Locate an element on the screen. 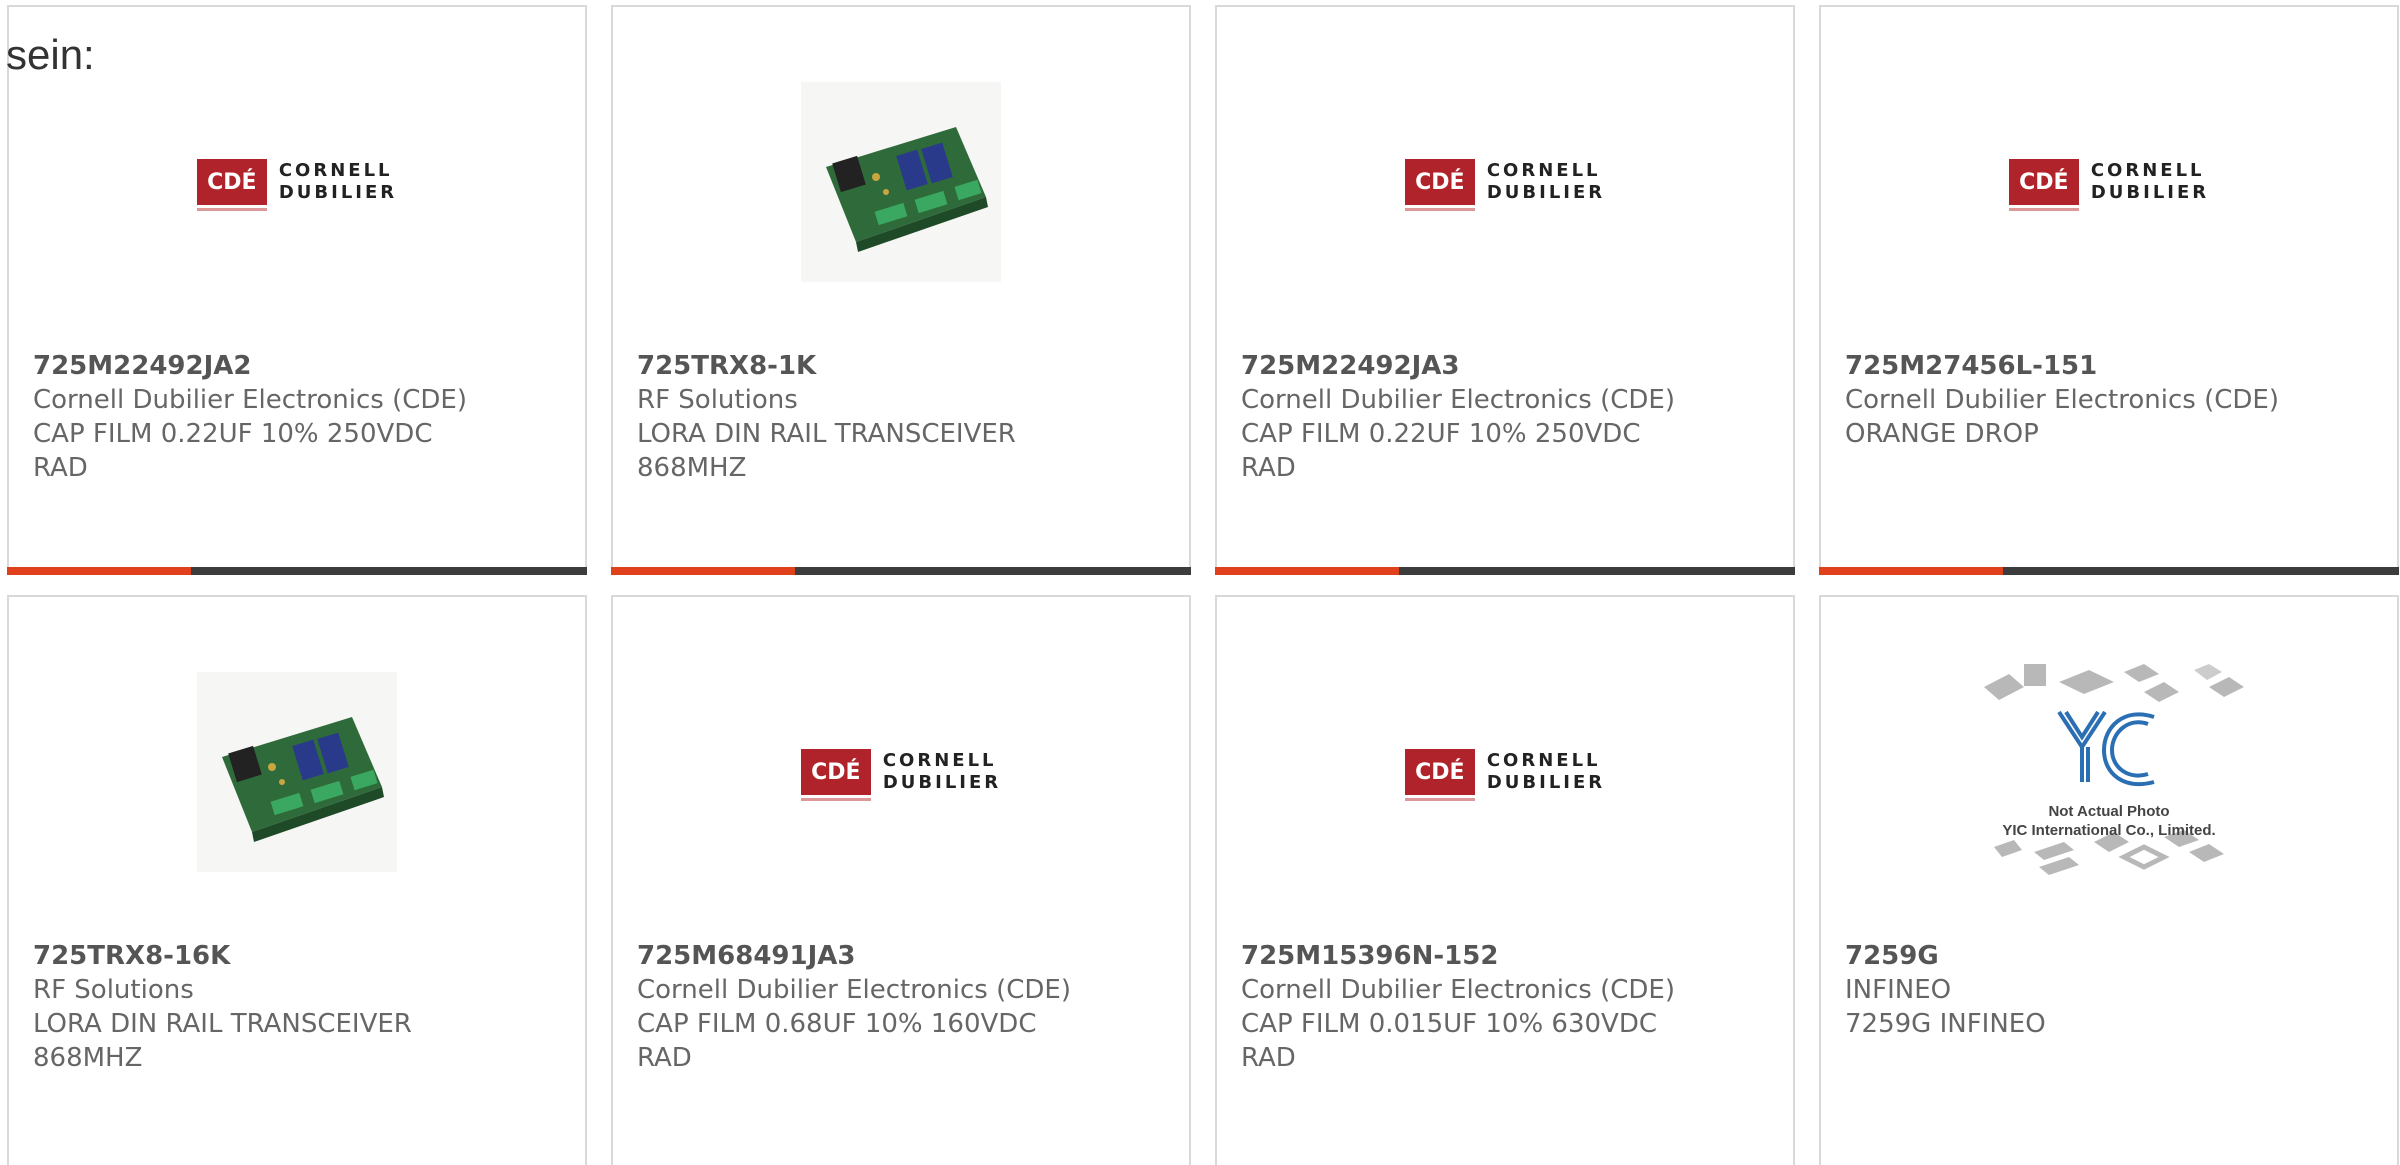 This screenshot has height=1165, width=2400. description-line1: 7259G INFINEO is located at coordinates (1945, 1024).